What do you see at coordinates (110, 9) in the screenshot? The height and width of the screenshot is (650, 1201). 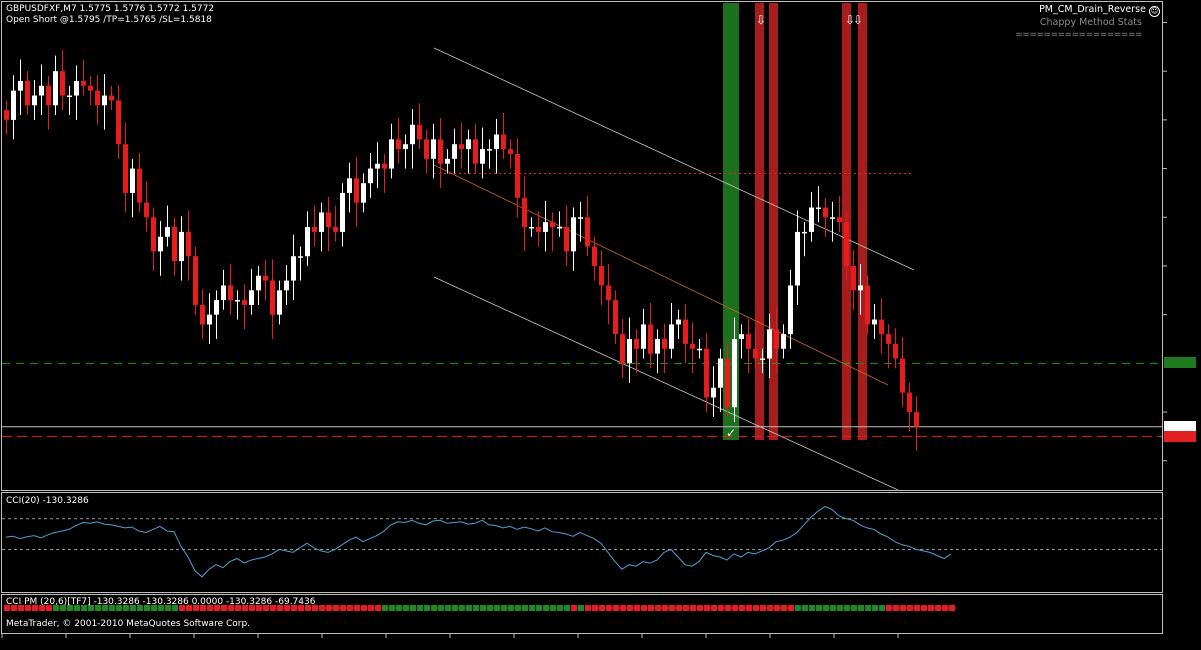 I see `symbol-info: GBPUSDFXF,M7 1.5775 1.5776 1.5772 1.5772` at bounding box center [110, 9].